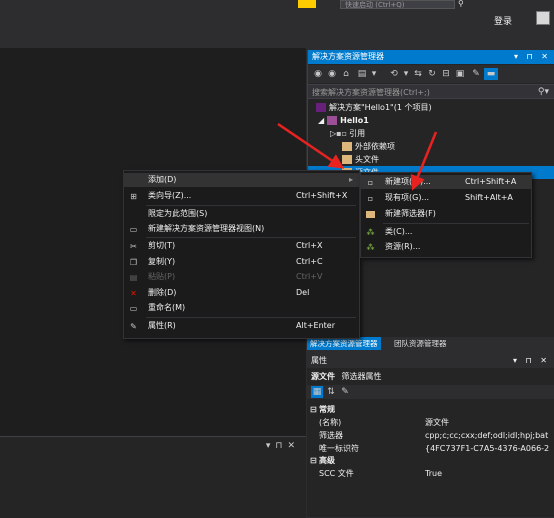 Image resolution: width=554 pixels, height=518 pixels. I want to click on menu-shortcut: Alt+Enter, so click(316, 325).